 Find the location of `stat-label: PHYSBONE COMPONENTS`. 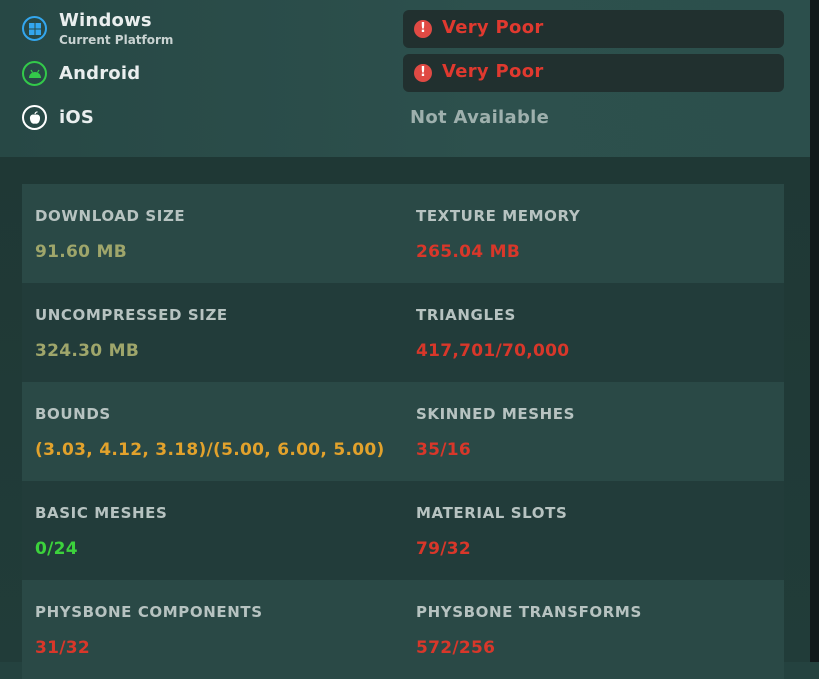

stat-label: PHYSBONE COMPONENTS is located at coordinates (149, 612).